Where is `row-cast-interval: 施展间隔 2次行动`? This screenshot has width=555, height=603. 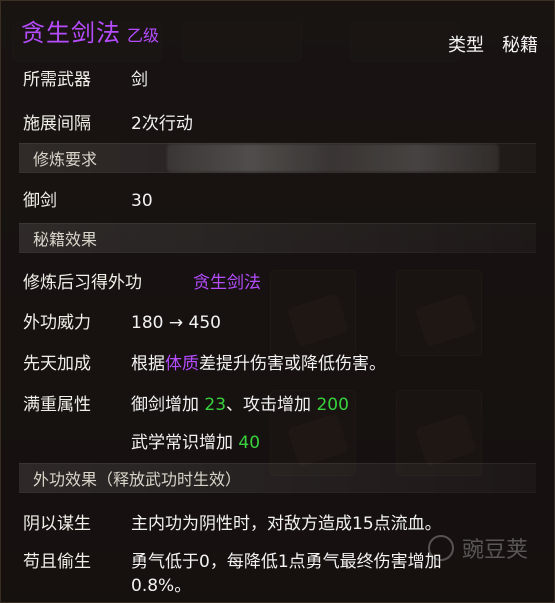 row-cast-interval: 施展间隔 2次行动 is located at coordinates (279, 124).